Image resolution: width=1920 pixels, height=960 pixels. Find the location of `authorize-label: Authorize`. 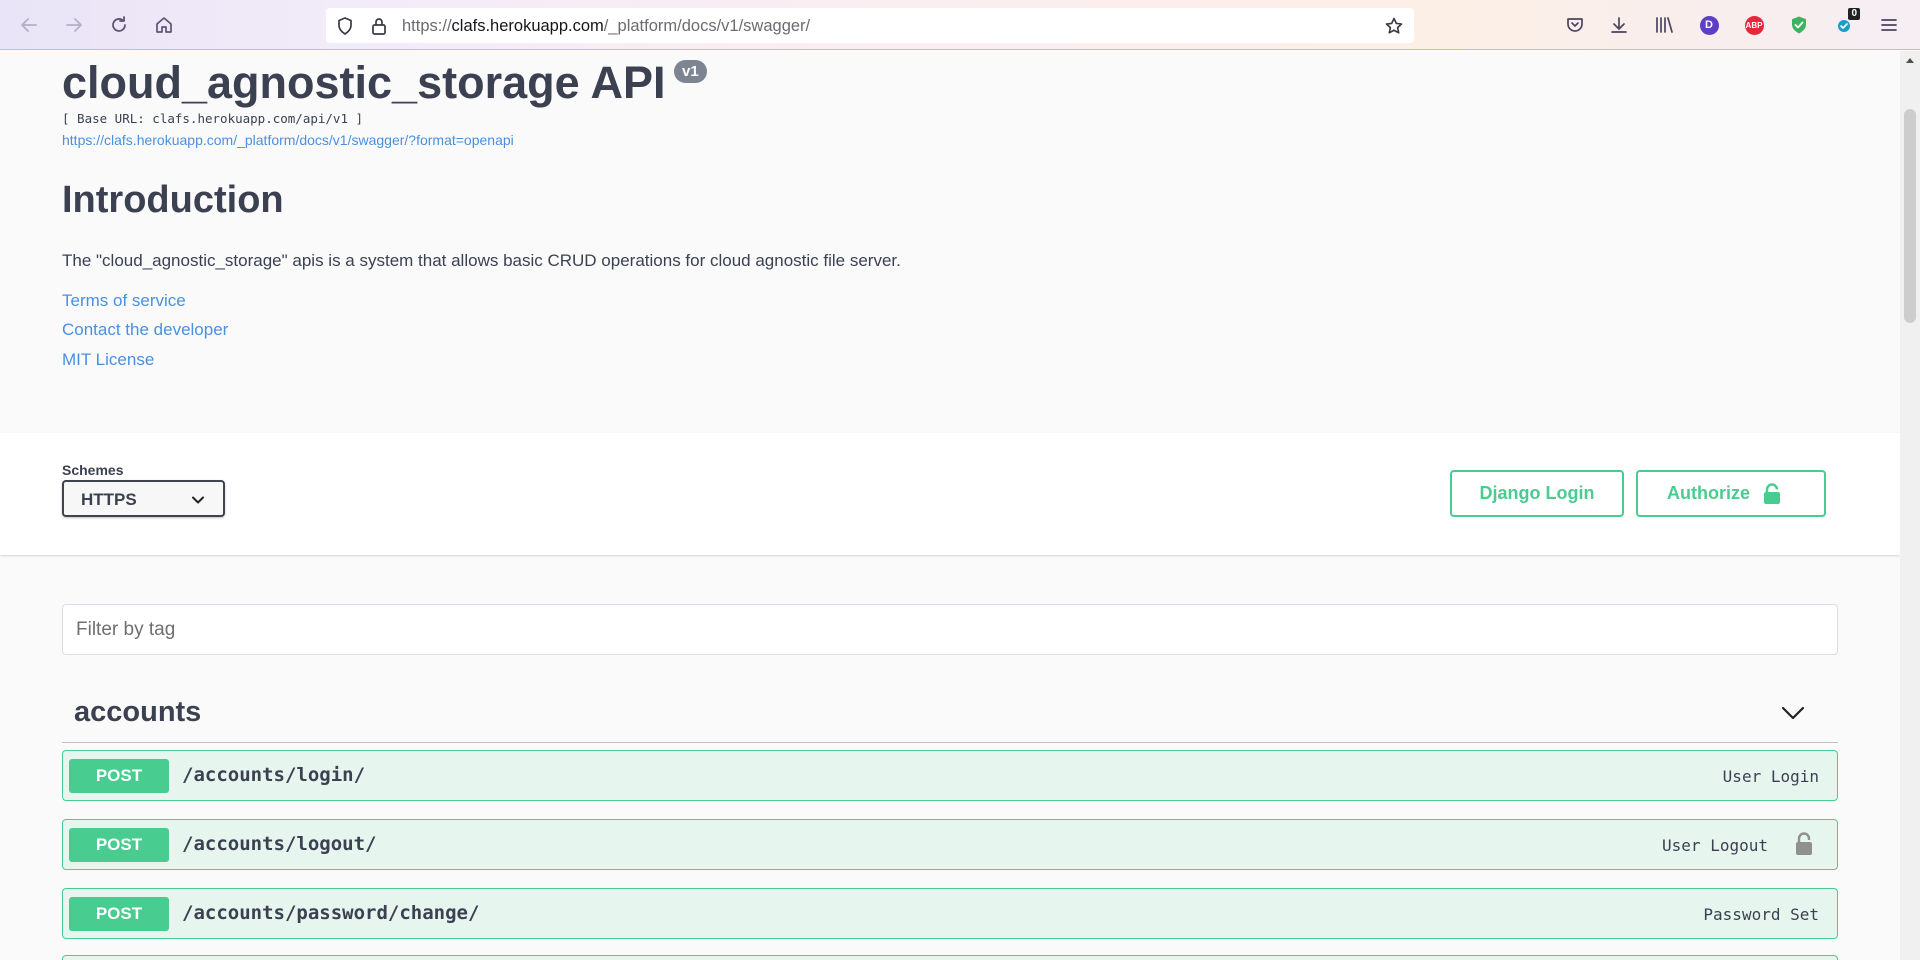

authorize-label: Authorize is located at coordinates (1708, 493).